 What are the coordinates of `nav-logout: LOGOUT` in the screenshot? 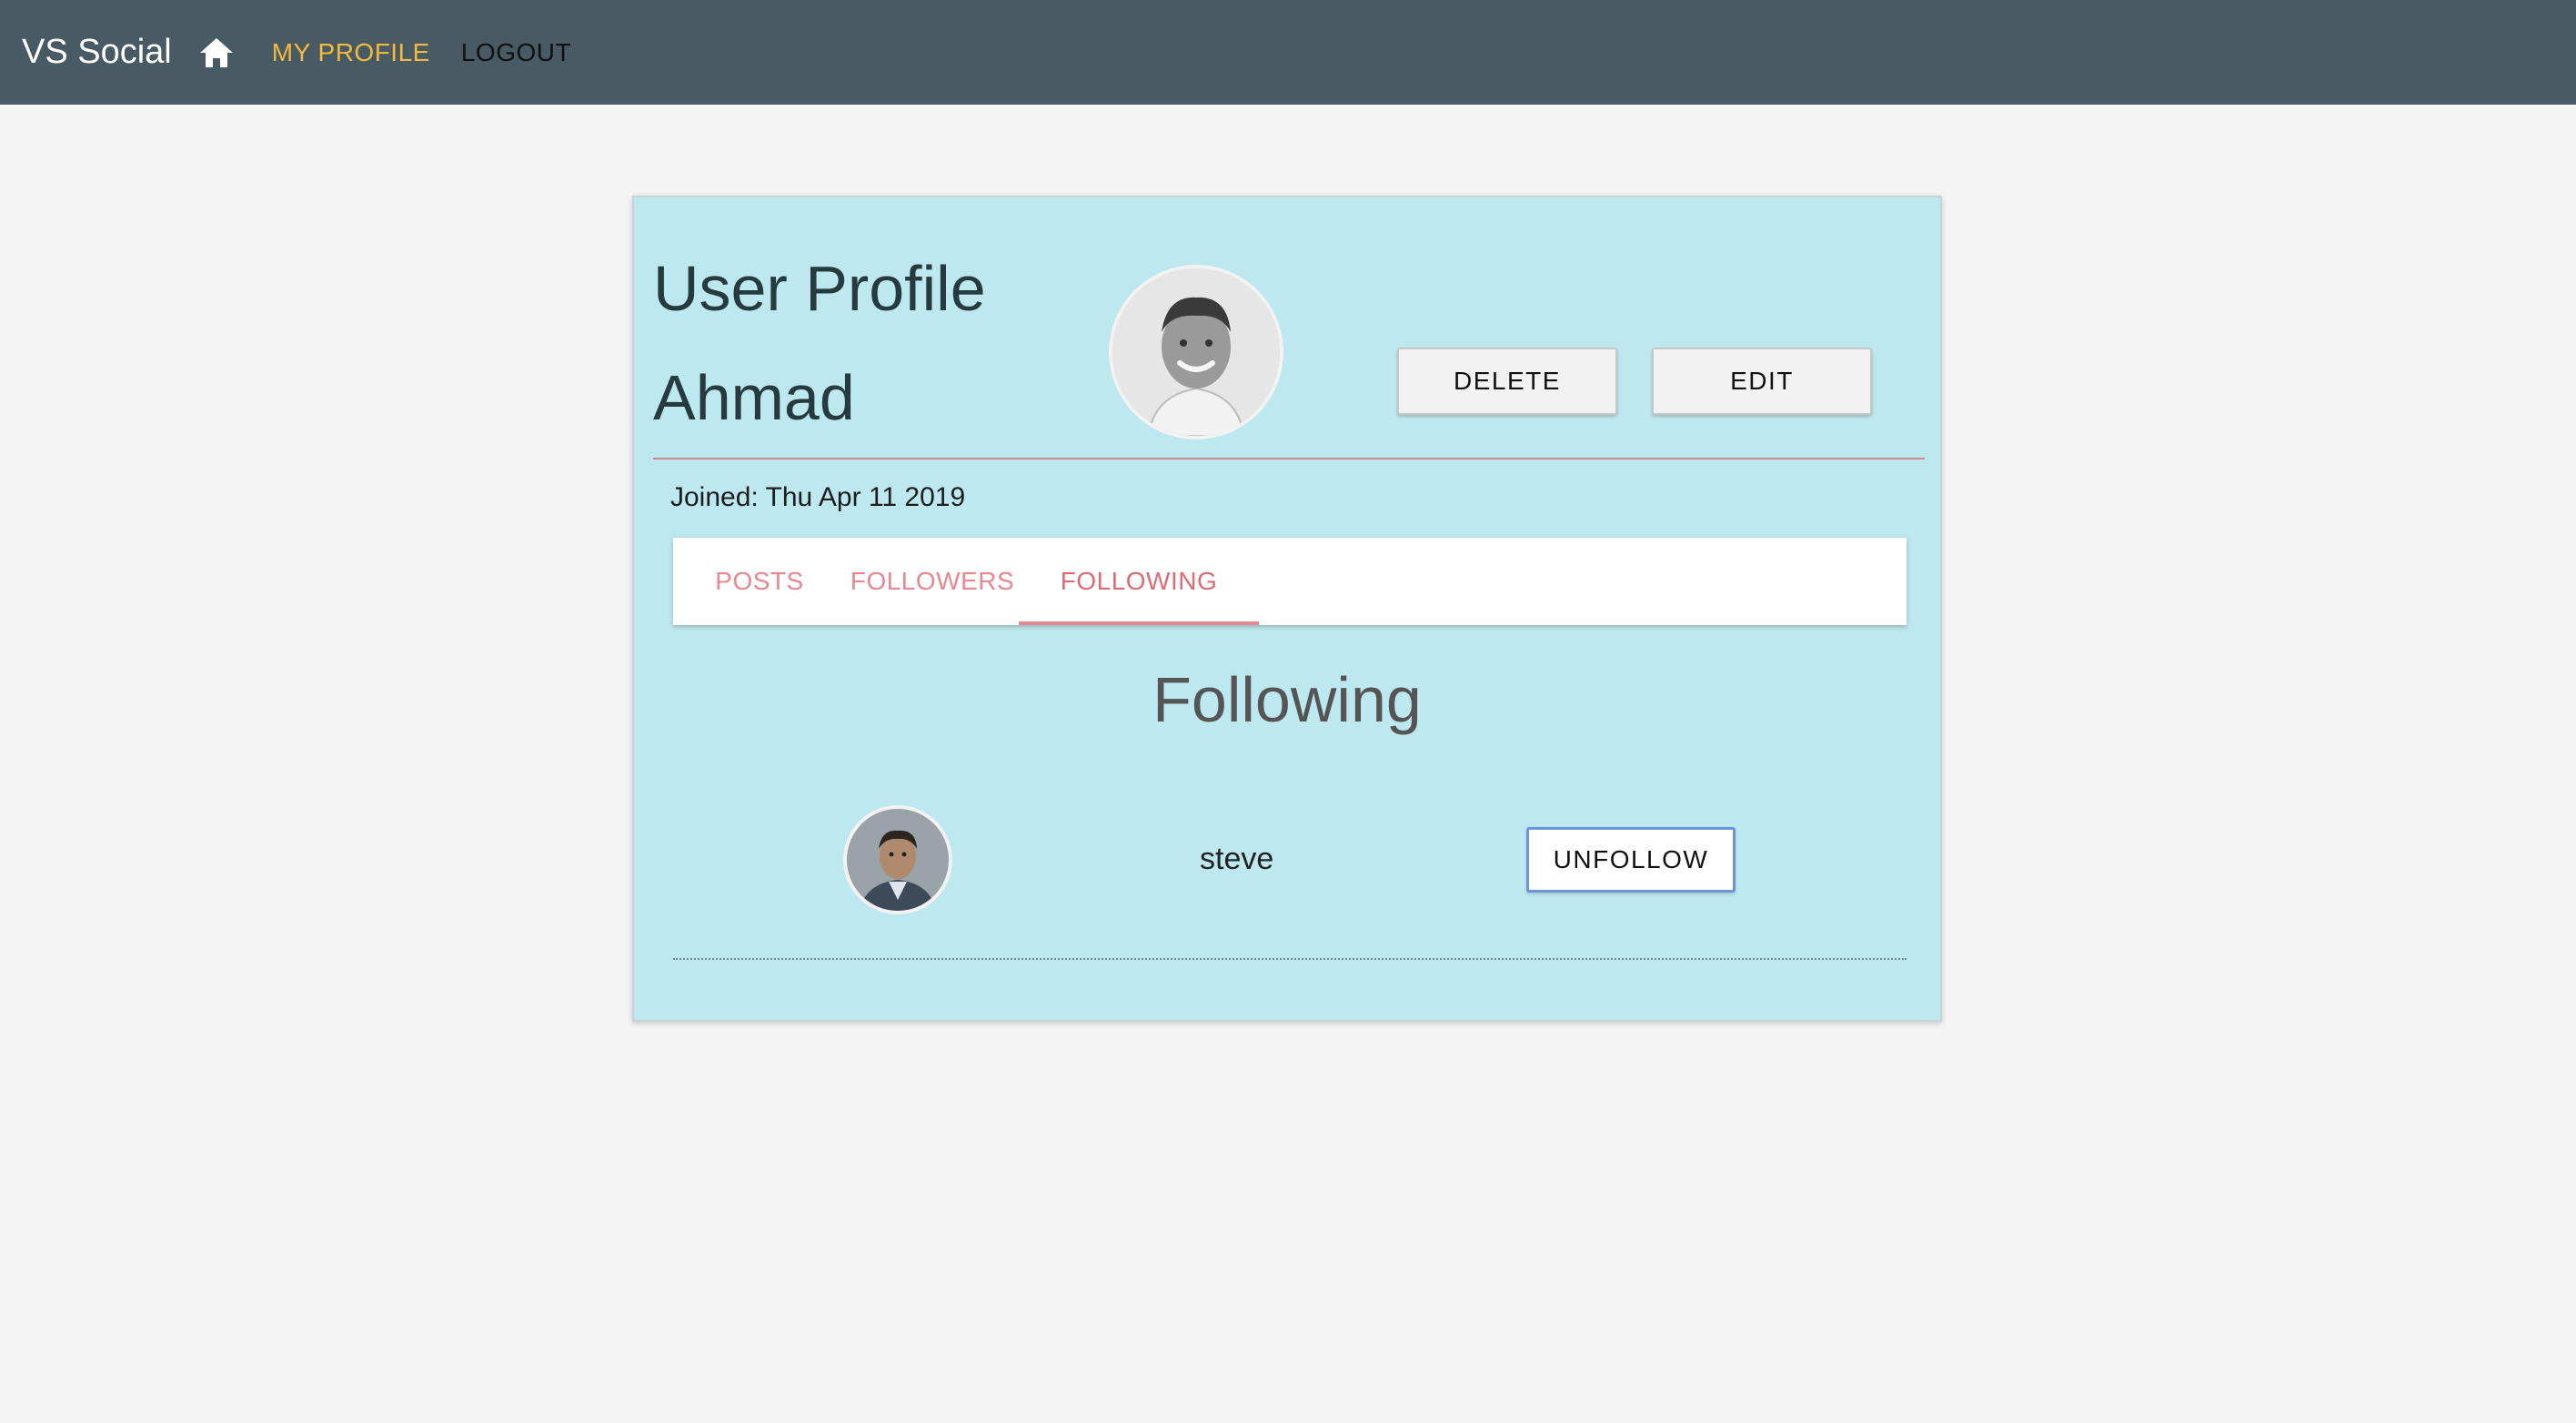 It's located at (516, 52).